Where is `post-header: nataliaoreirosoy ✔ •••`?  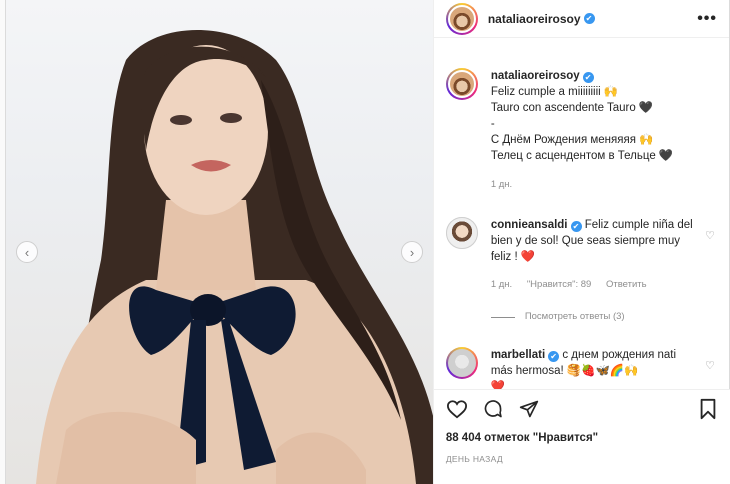 post-header: nataliaoreirosoy ✔ ••• is located at coordinates (581, 19).